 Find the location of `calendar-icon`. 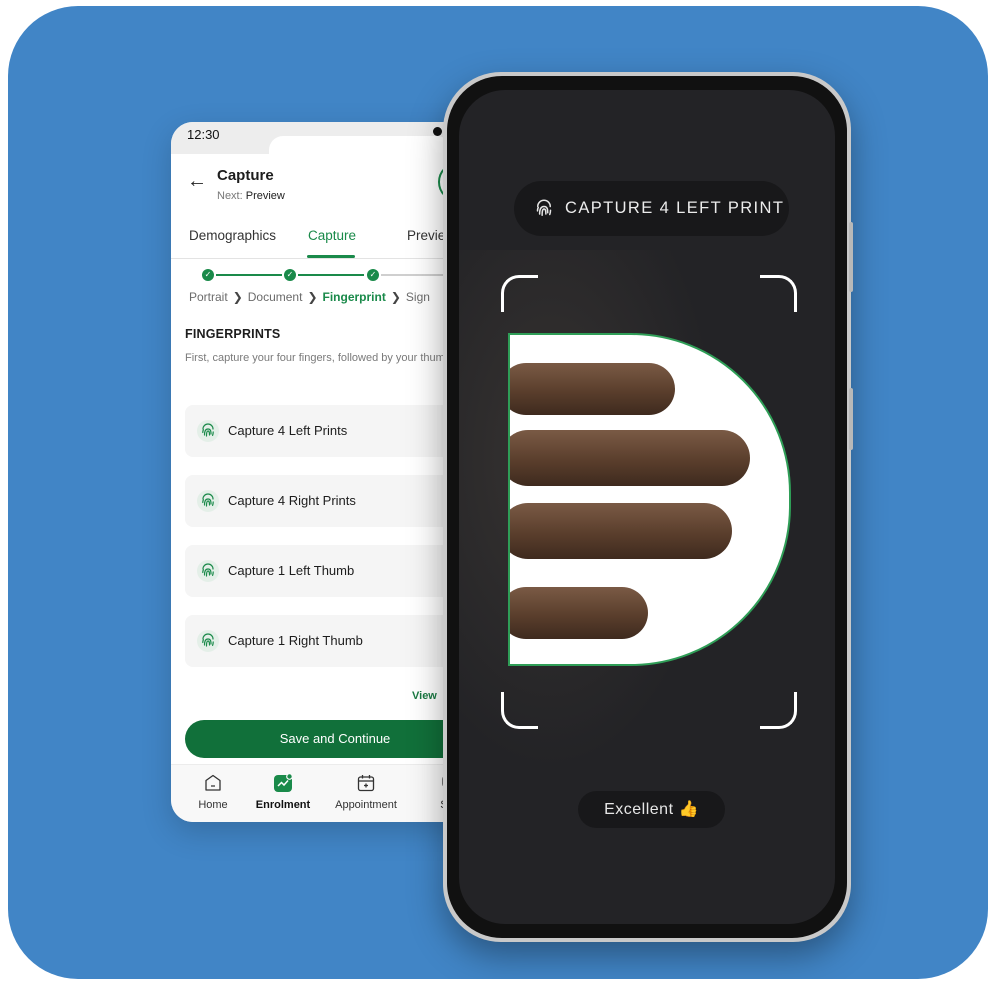

calendar-icon is located at coordinates (366, 783).